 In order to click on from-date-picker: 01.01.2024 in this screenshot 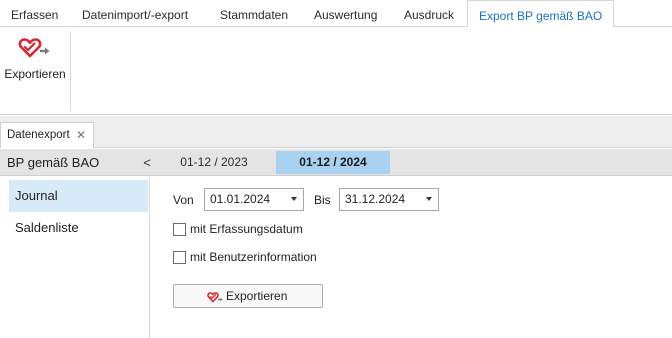, I will do `click(254, 199)`.